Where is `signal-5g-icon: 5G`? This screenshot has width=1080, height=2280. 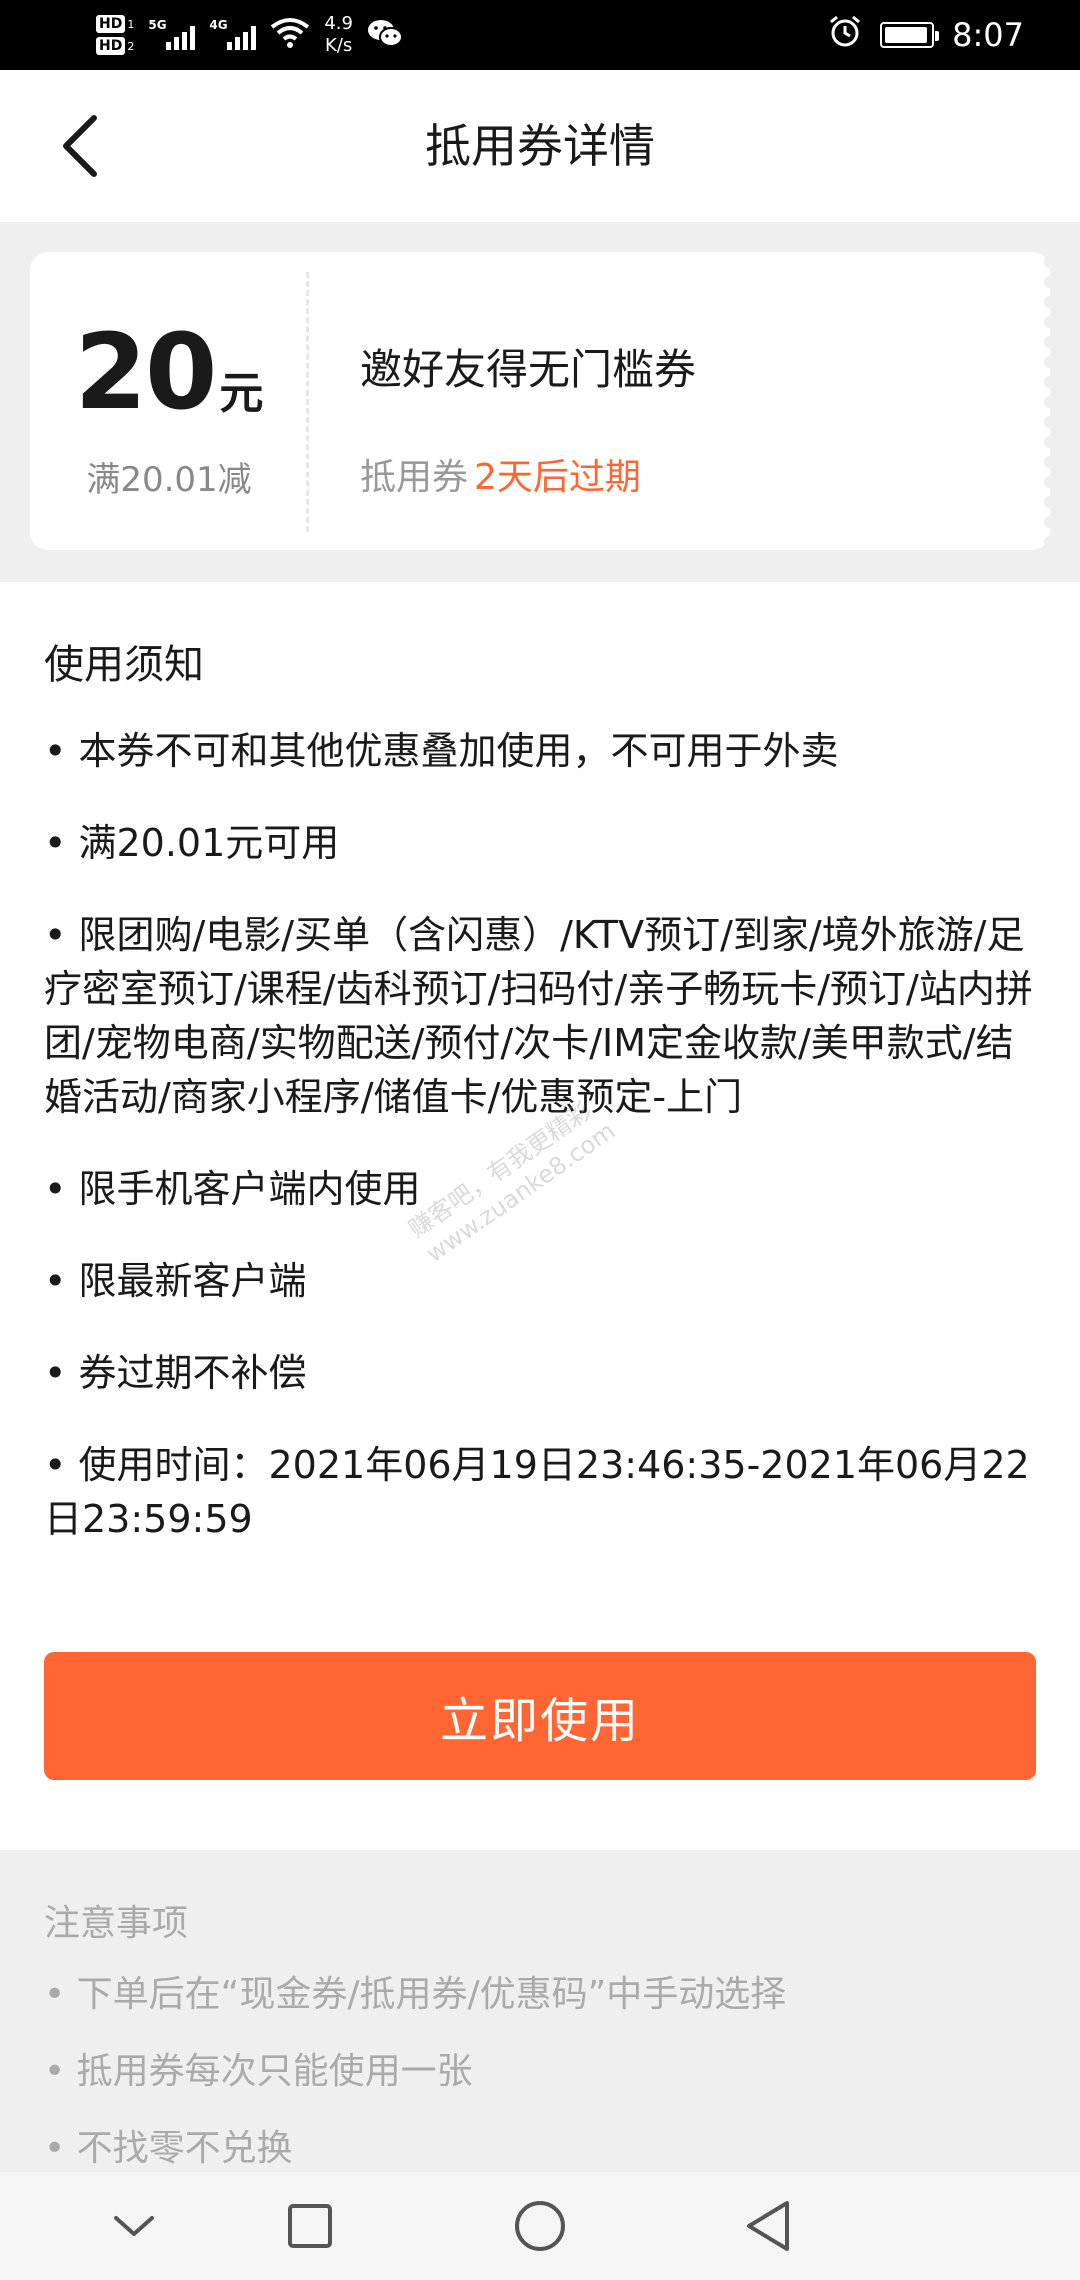 signal-5g-icon: 5G is located at coordinates (172, 34).